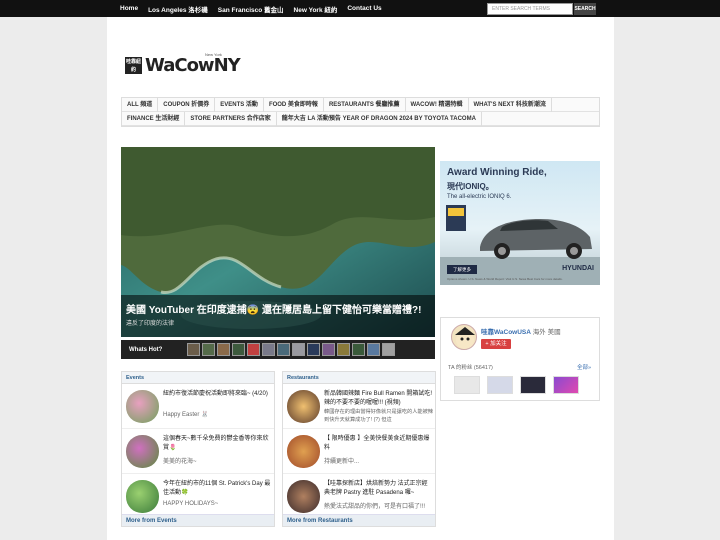 This screenshot has width=720, height=540. I want to click on logo-badge: 哇靠紐約, so click(133, 65).